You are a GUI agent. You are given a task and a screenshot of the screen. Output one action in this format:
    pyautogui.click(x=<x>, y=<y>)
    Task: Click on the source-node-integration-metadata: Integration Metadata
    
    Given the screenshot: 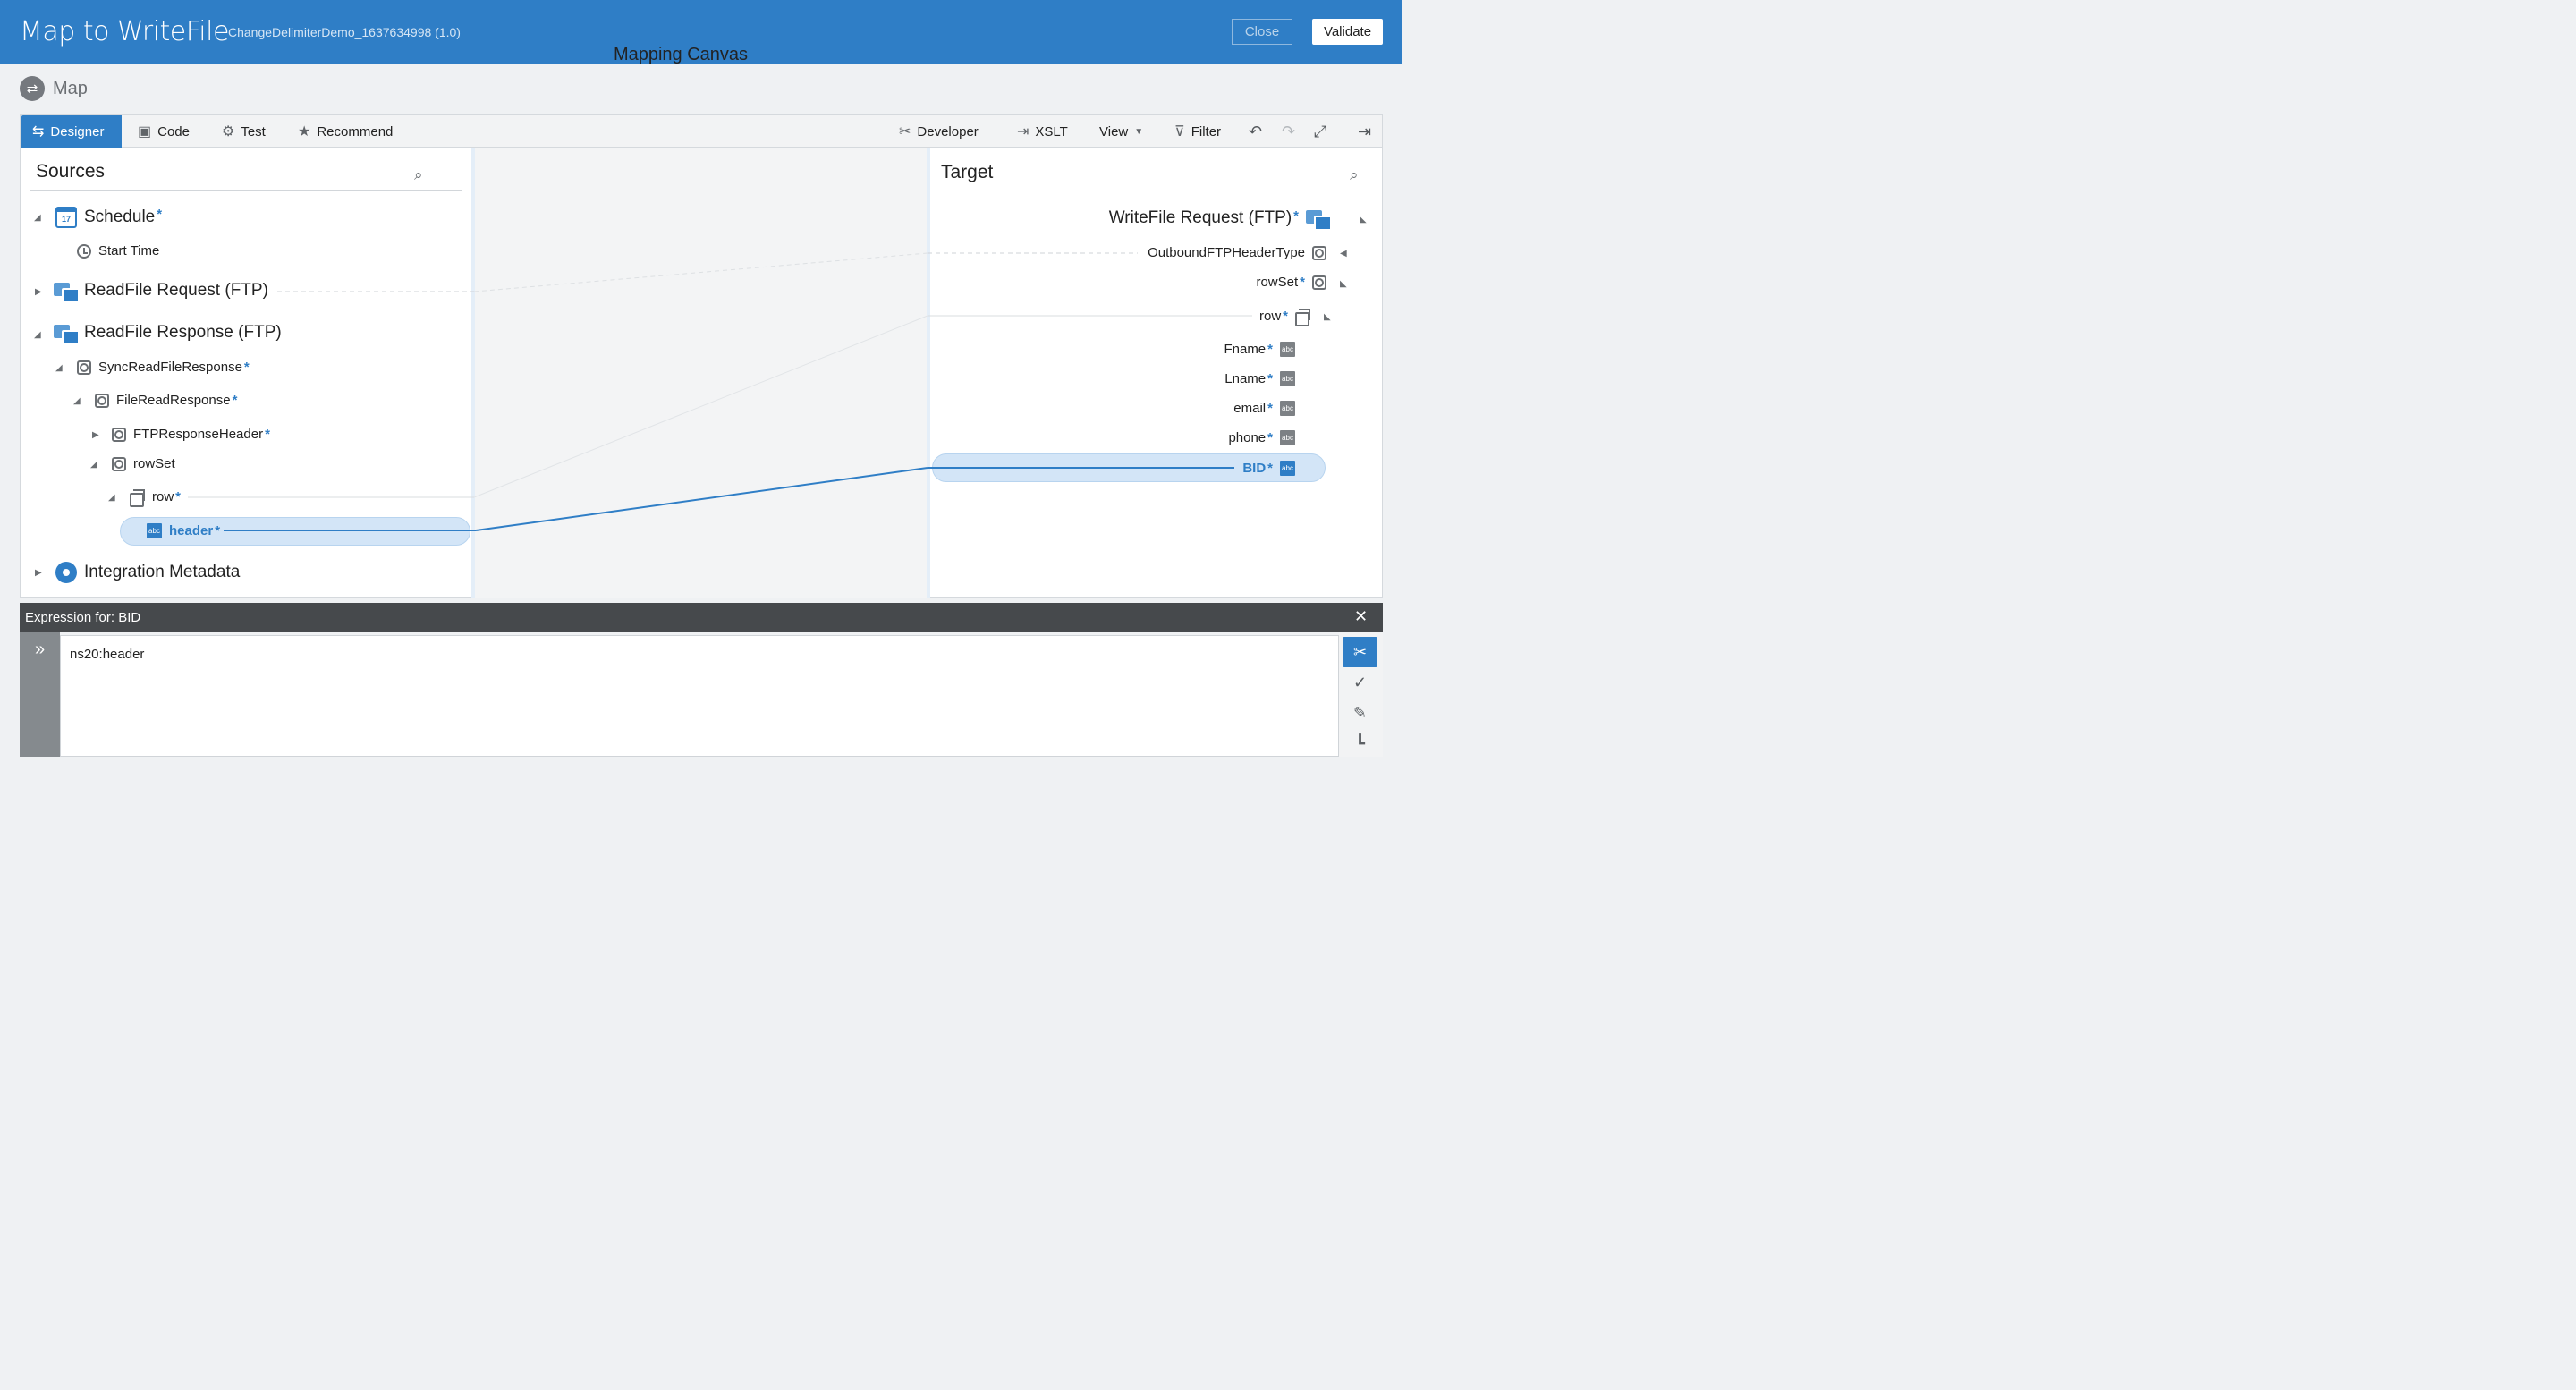 What is the action you would take?
    pyautogui.click(x=147, y=572)
    